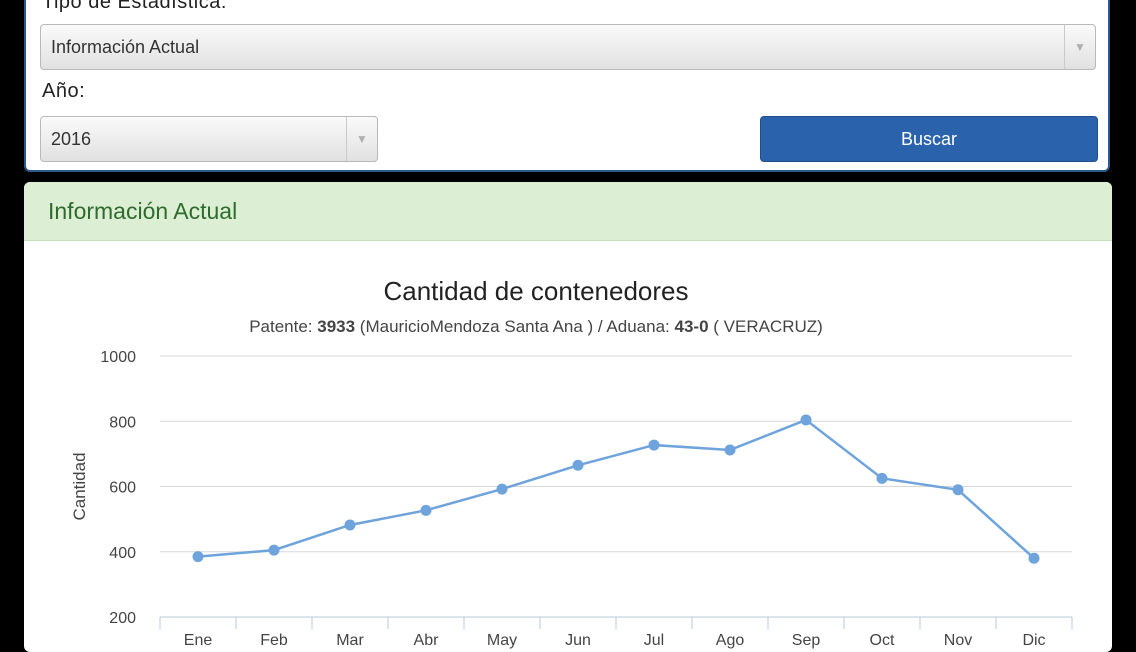 This screenshot has height=652, width=1136. Describe the element at coordinates (125, 46) in the screenshot. I see `tipo-estadistica-value: Información Actual` at that location.